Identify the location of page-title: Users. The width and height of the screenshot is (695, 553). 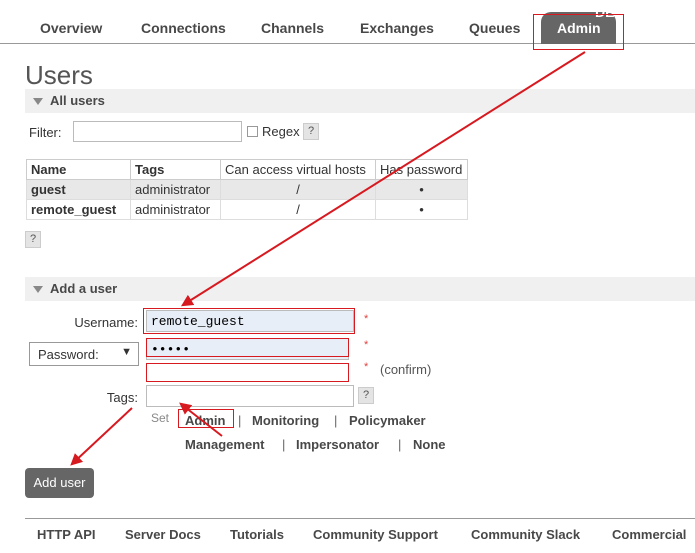
(59, 75).